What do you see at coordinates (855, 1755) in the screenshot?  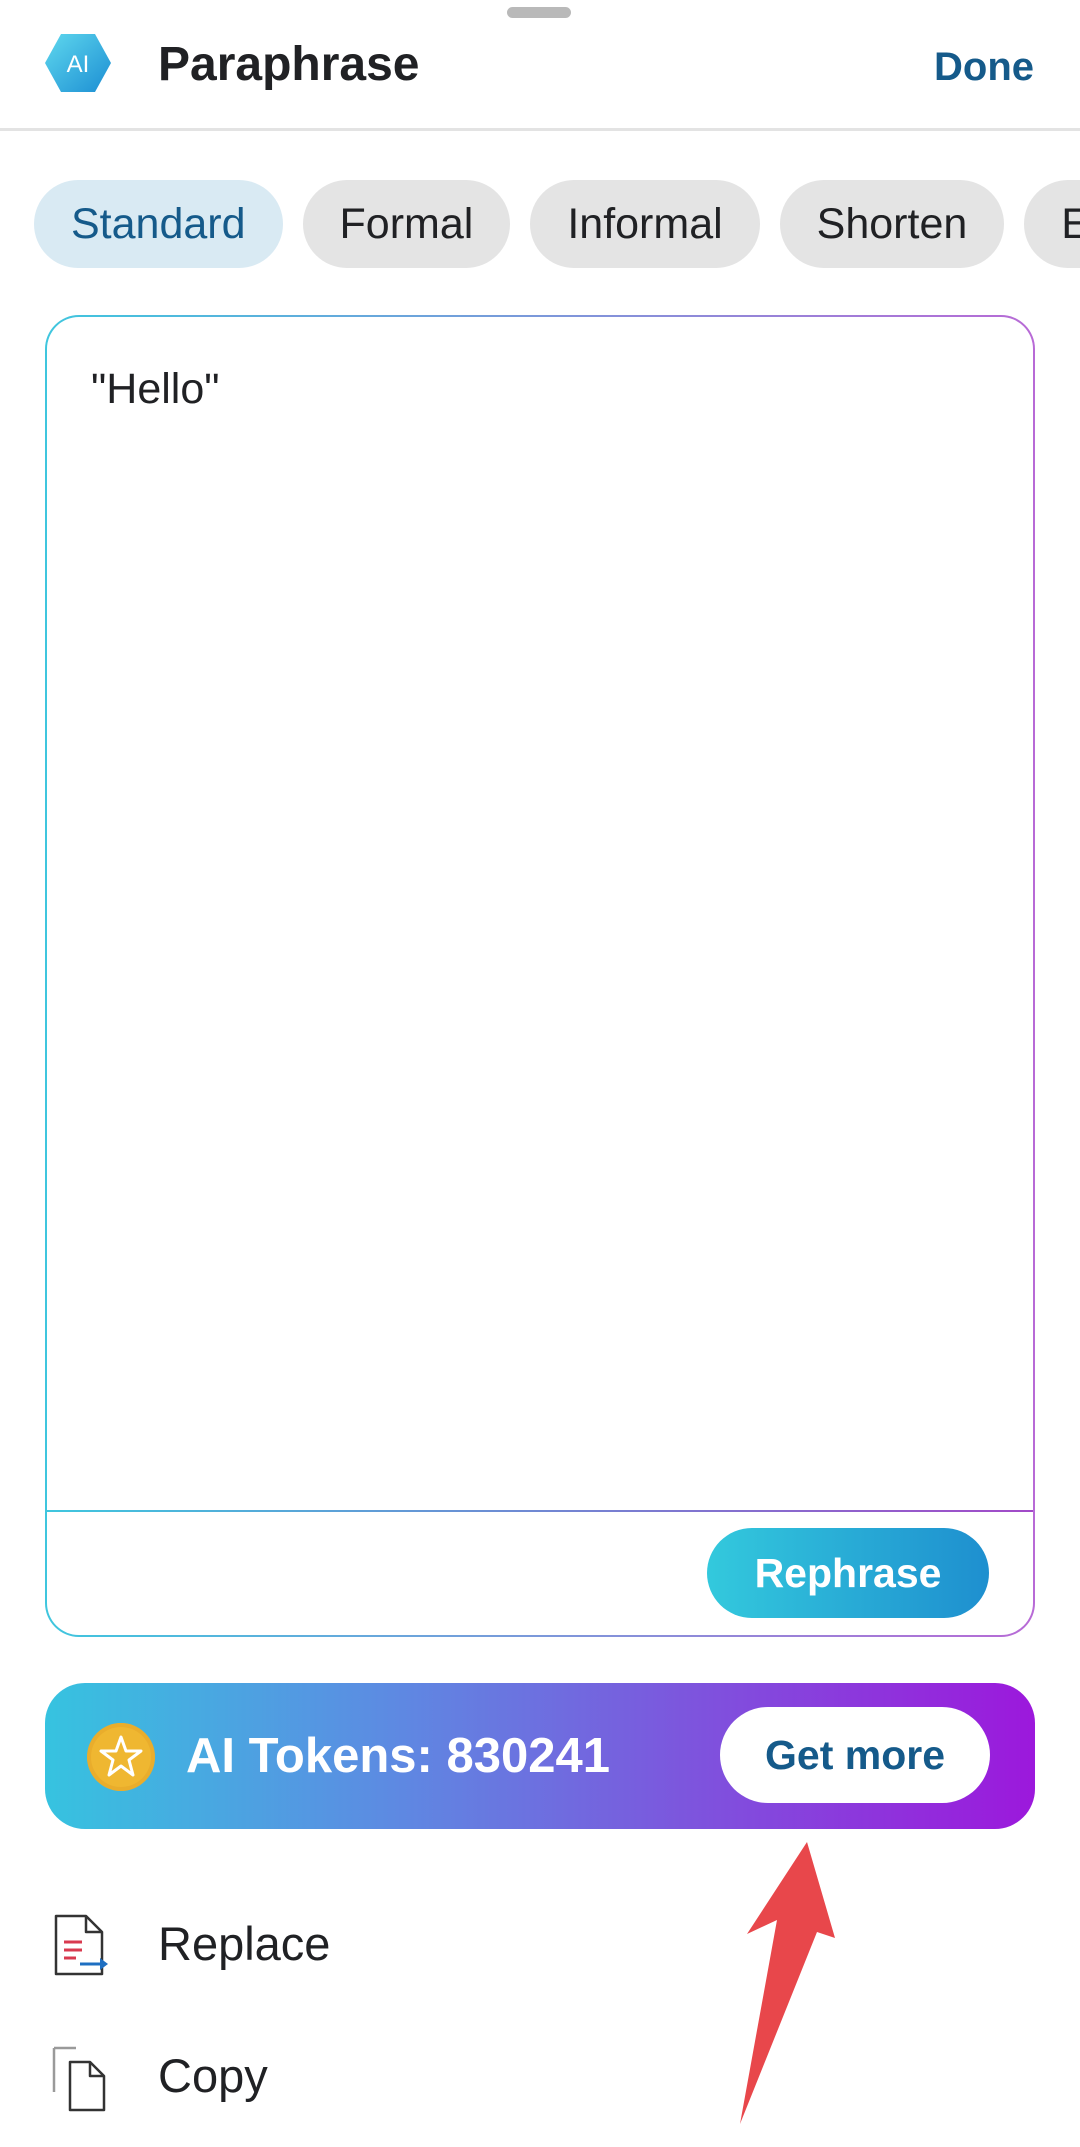 I see `get-more-button: Get more` at bounding box center [855, 1755].